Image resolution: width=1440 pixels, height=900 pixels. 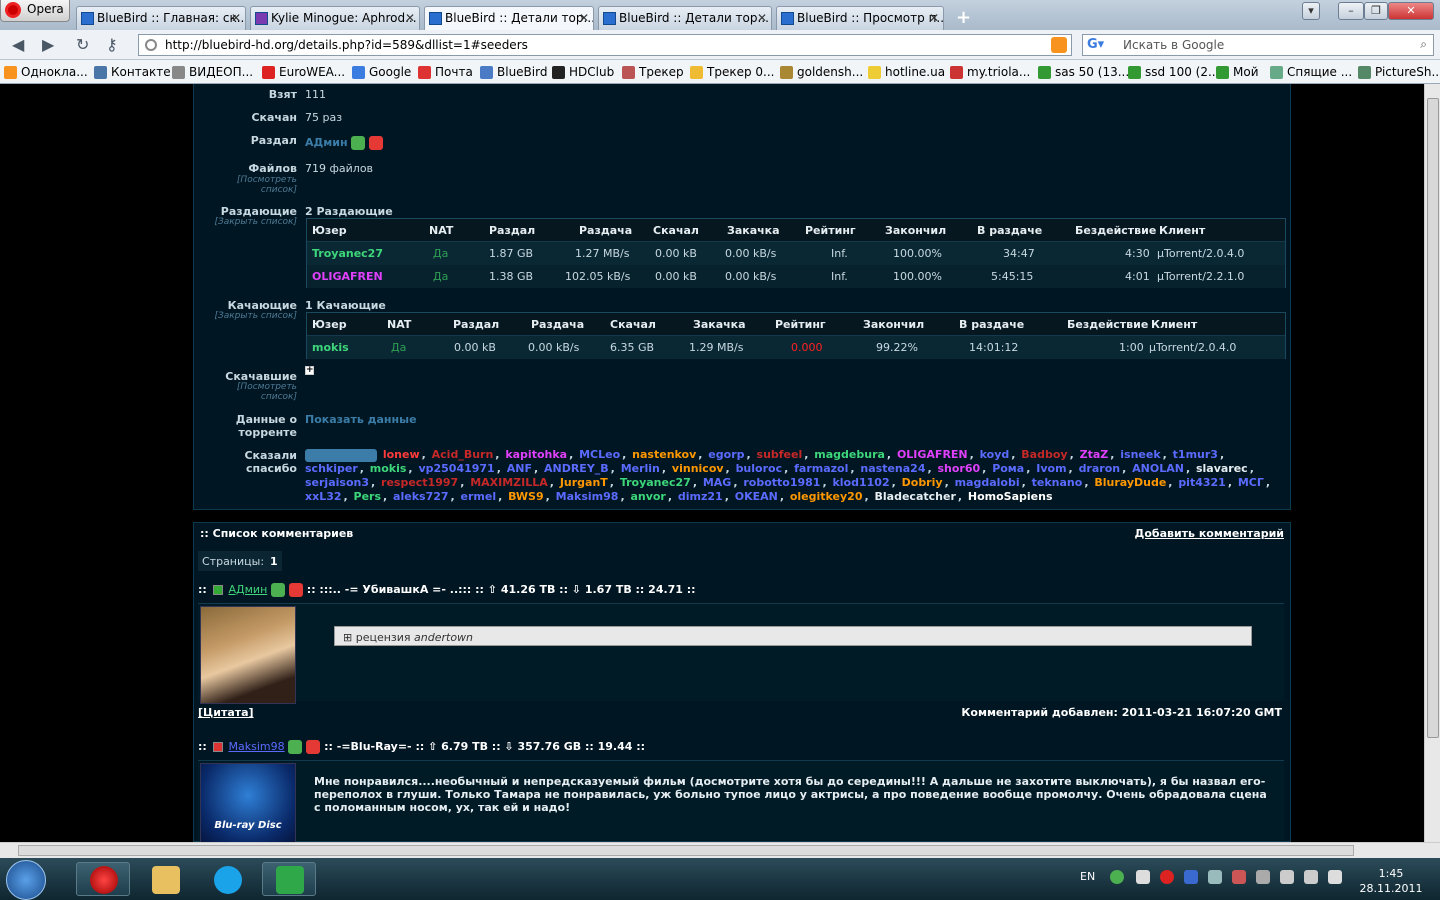 What do you see at coordinates (536, 454) in the screenshot?
I see `thanks-user-link: kapitohka` at bounding box center [536, 454].